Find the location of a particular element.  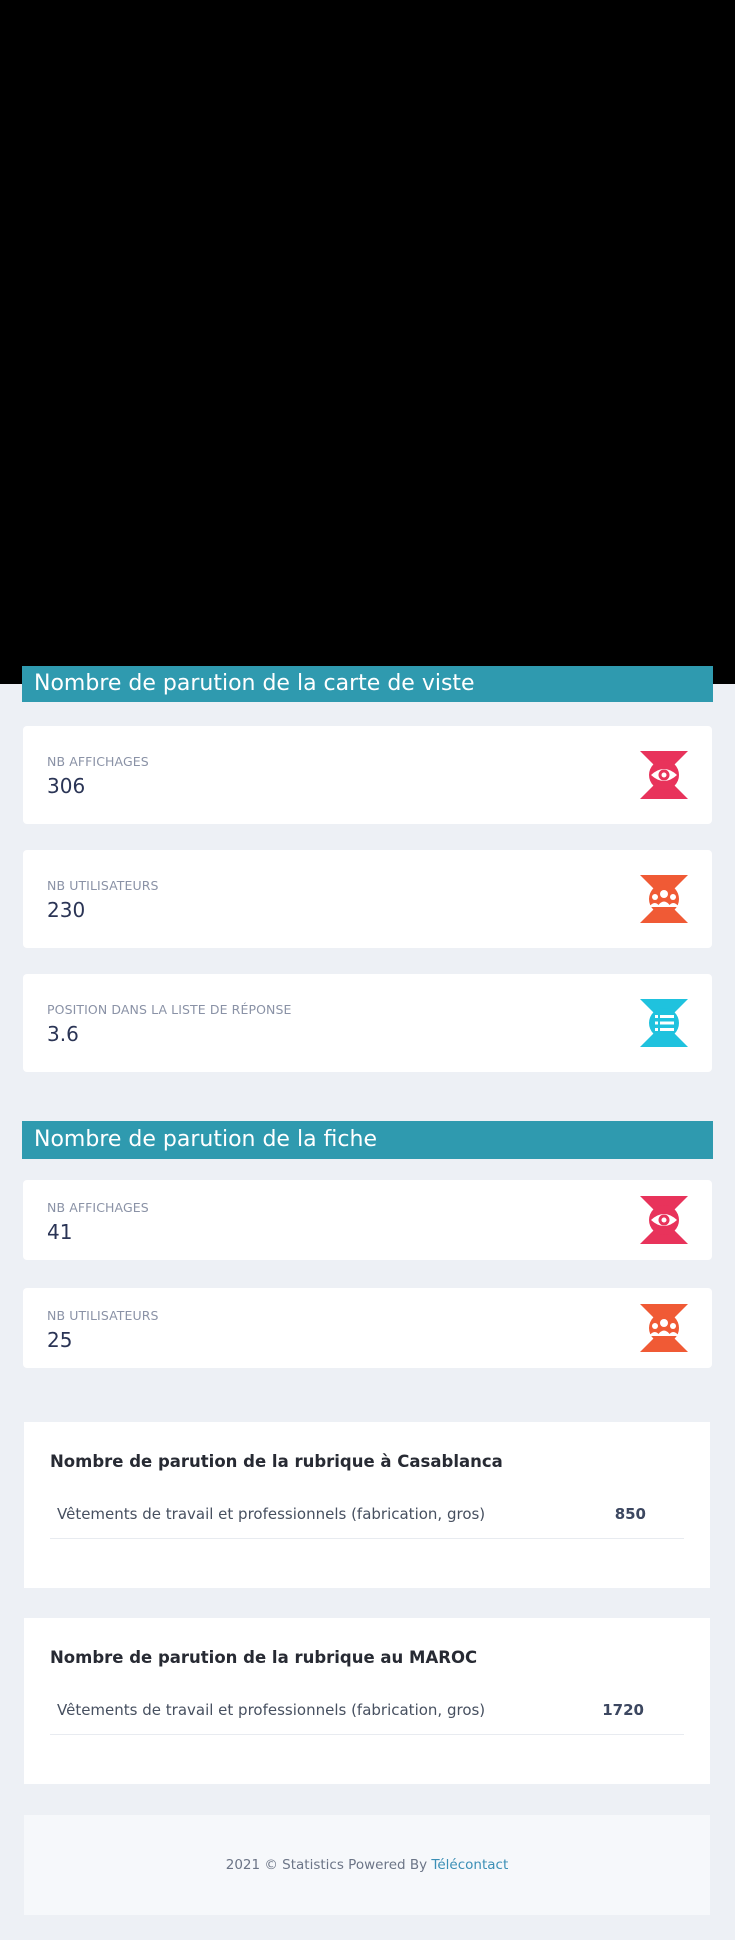

section-title: Nombre de parution de la carte de viste is located at coordinates (254, 683).